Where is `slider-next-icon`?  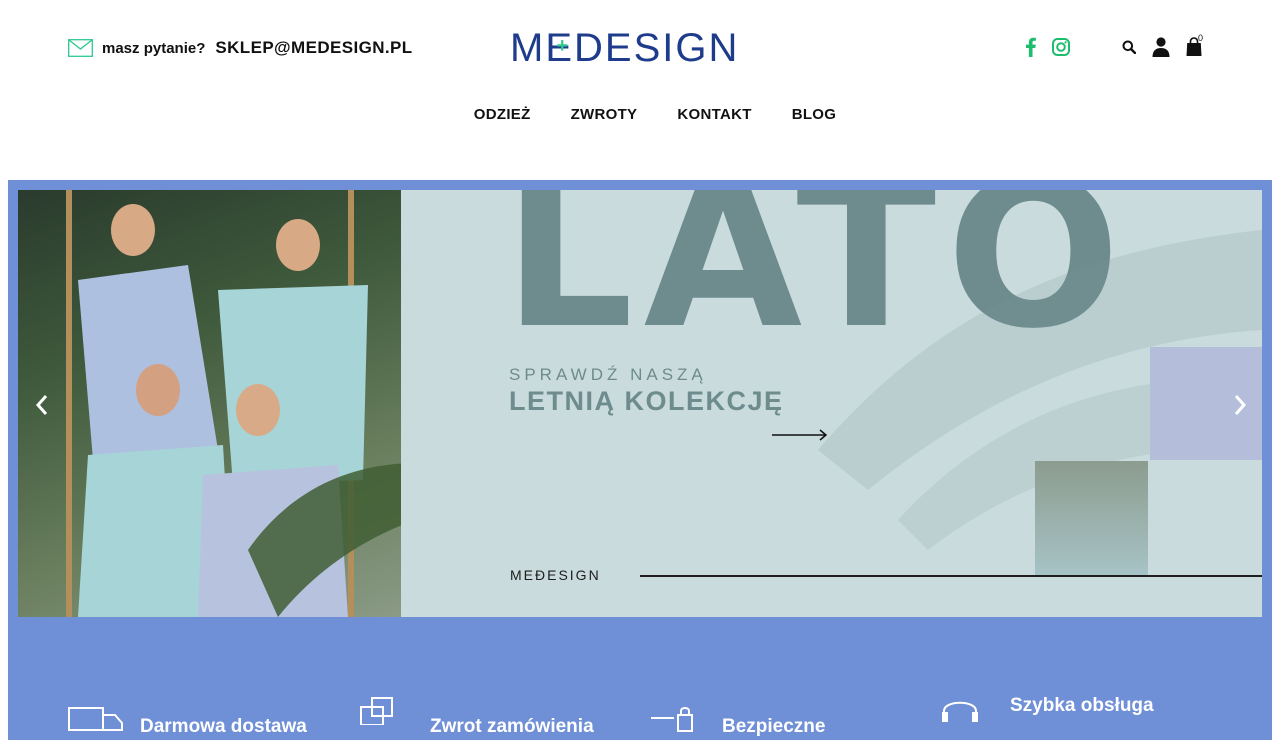
slider-next-icon is located at coordinates (1240, 405).